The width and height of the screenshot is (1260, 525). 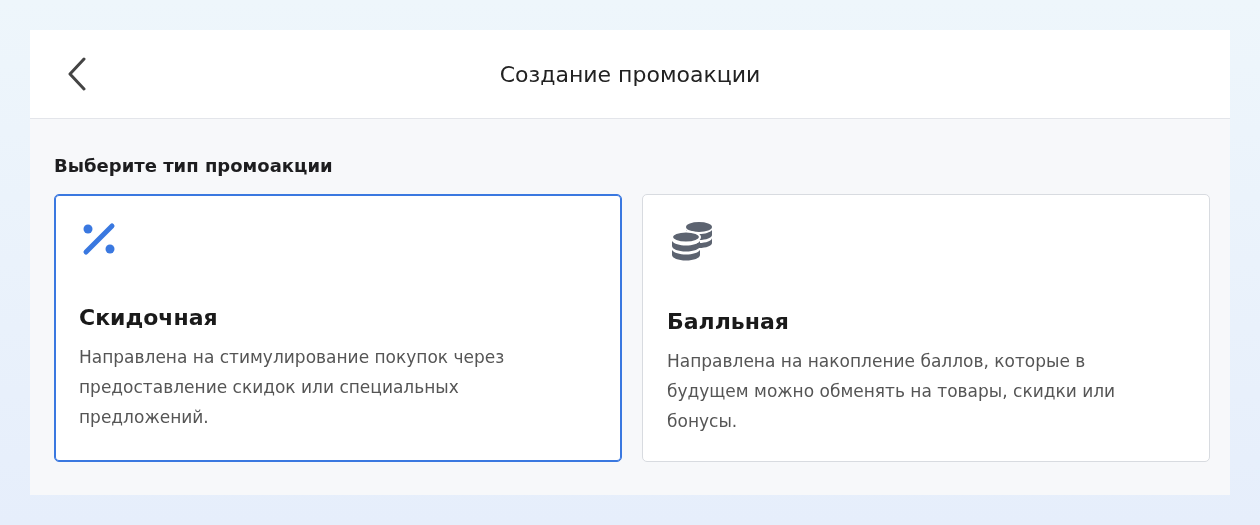 I want to click on section-title: Выберите тип промоакции, so click(x=193, y=165).